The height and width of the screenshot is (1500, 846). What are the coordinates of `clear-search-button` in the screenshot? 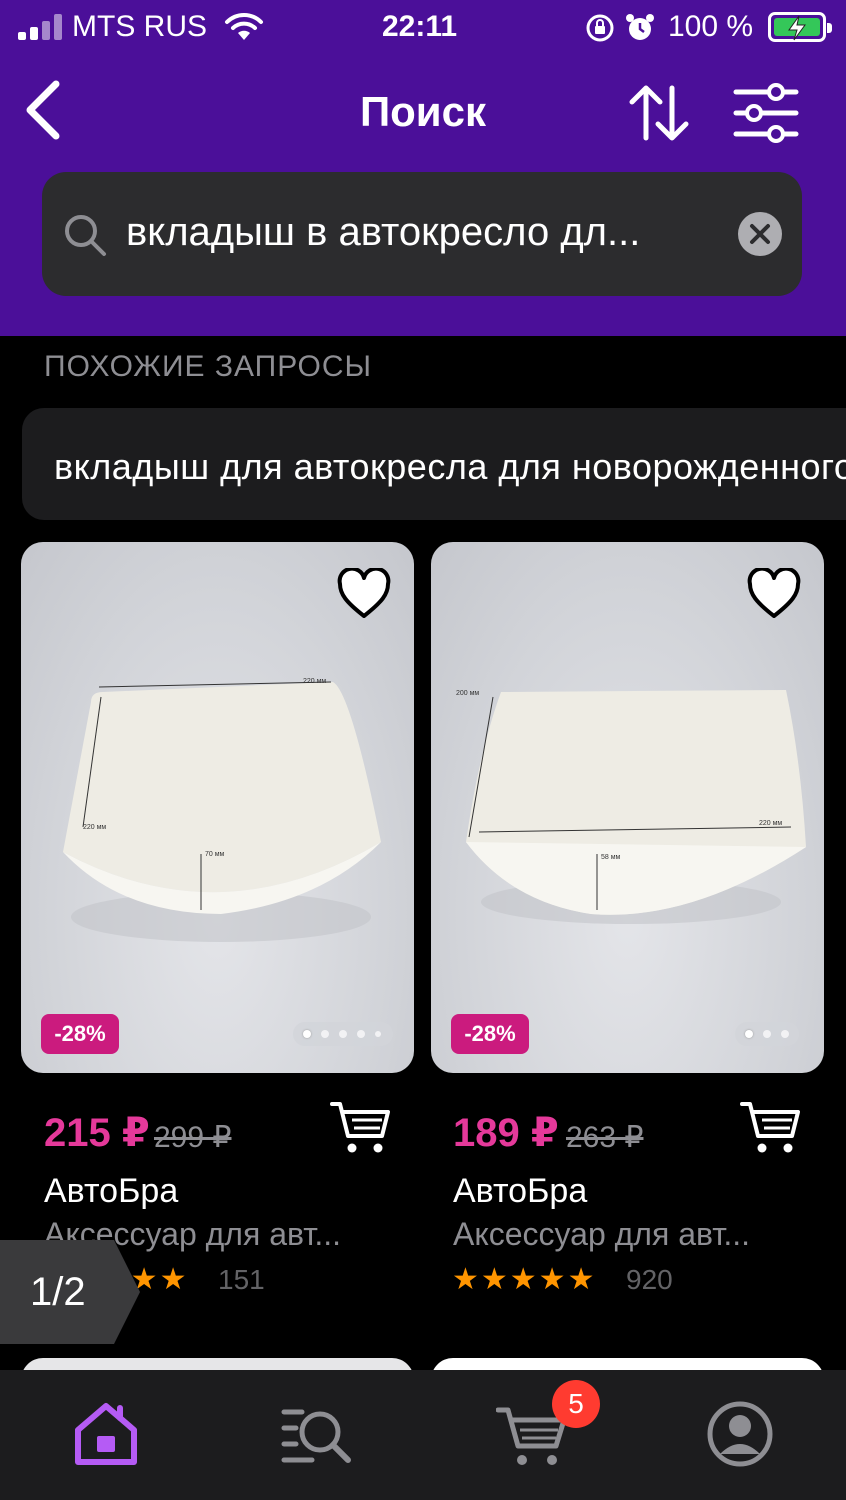 It's located at (760, 234).